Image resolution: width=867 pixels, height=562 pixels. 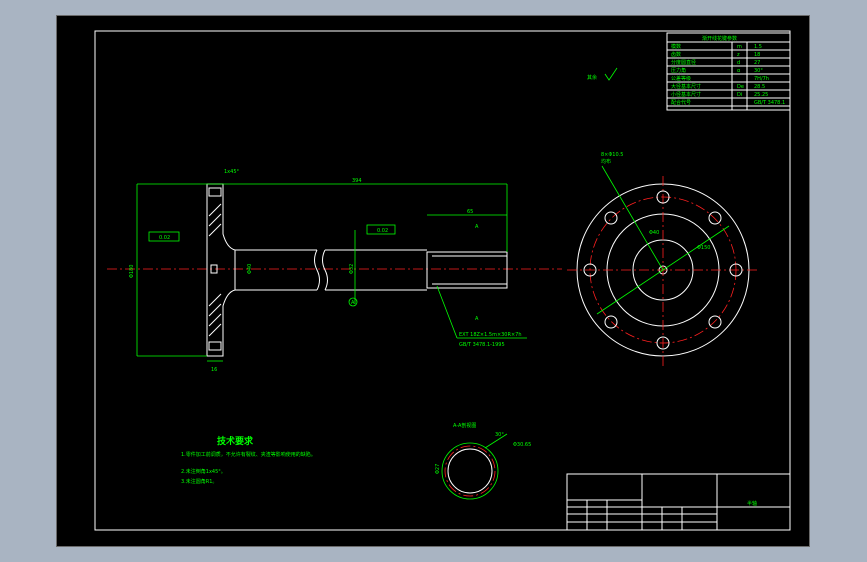 I want to click on dim-bore: Φ40, so click(x=654, y=233).